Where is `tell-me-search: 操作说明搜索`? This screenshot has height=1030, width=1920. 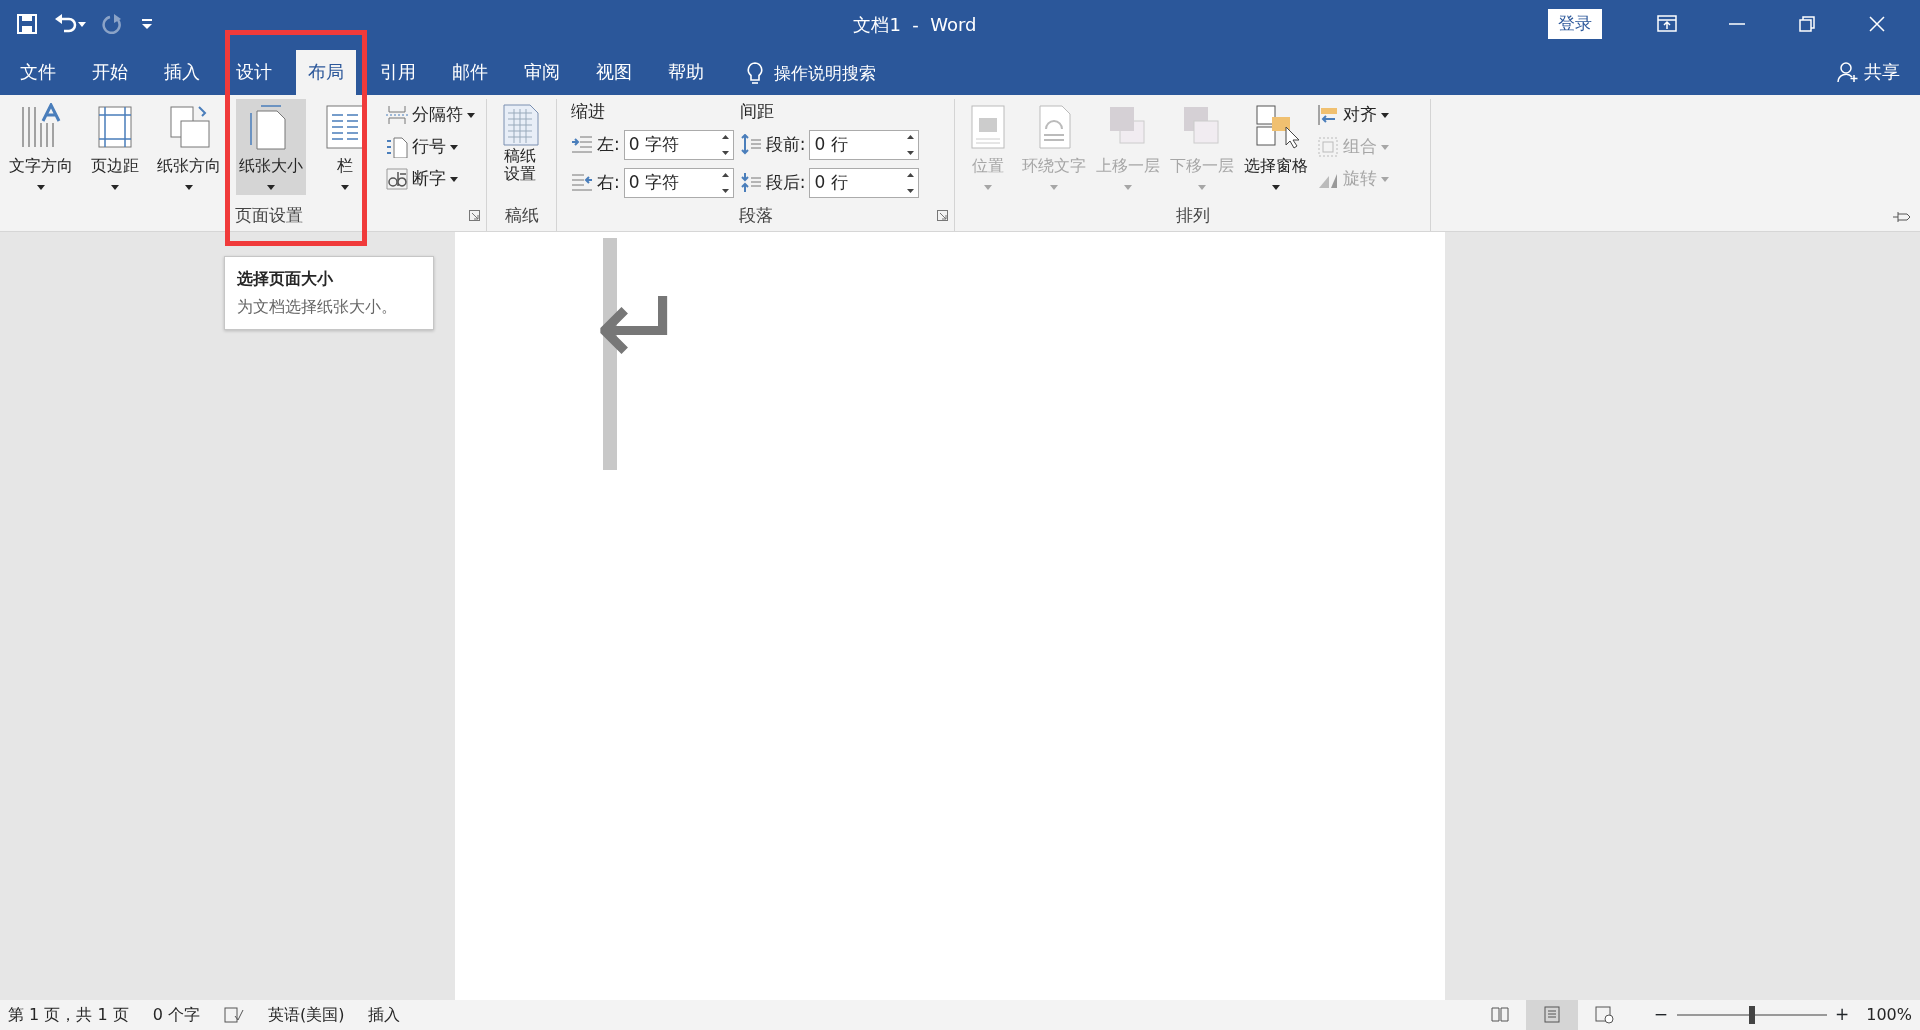 tell-me-search: 操作说明搜索 is located at coordinates (824, 73).